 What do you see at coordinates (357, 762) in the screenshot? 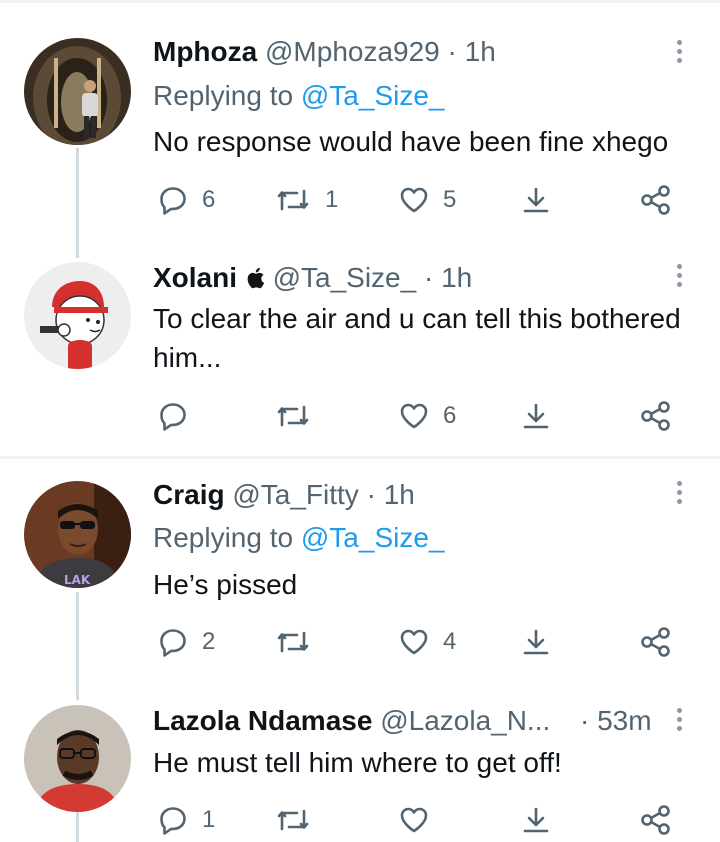
I see `tweet-text: He must tell him where to get off!` at bounding box center [357, 762].